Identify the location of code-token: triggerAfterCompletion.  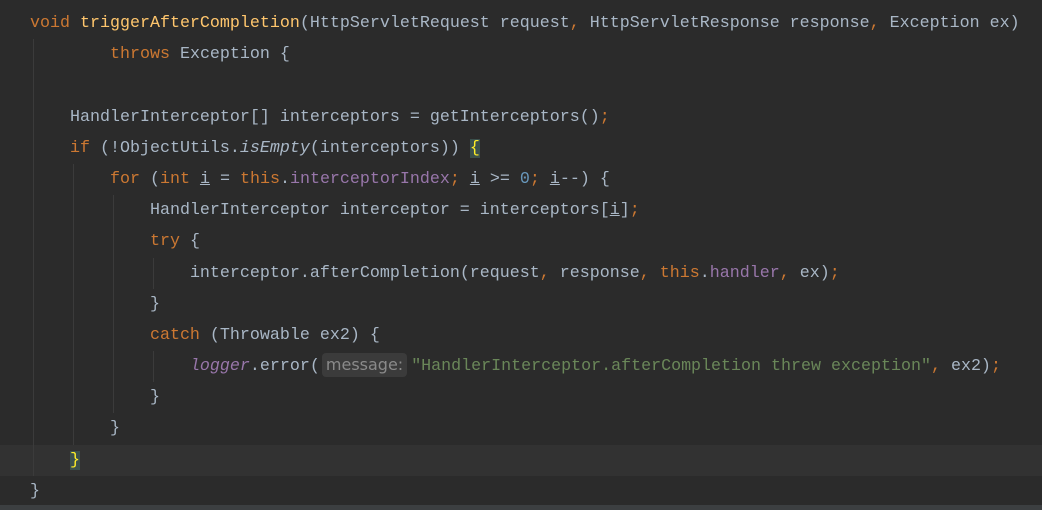
(189, 23).